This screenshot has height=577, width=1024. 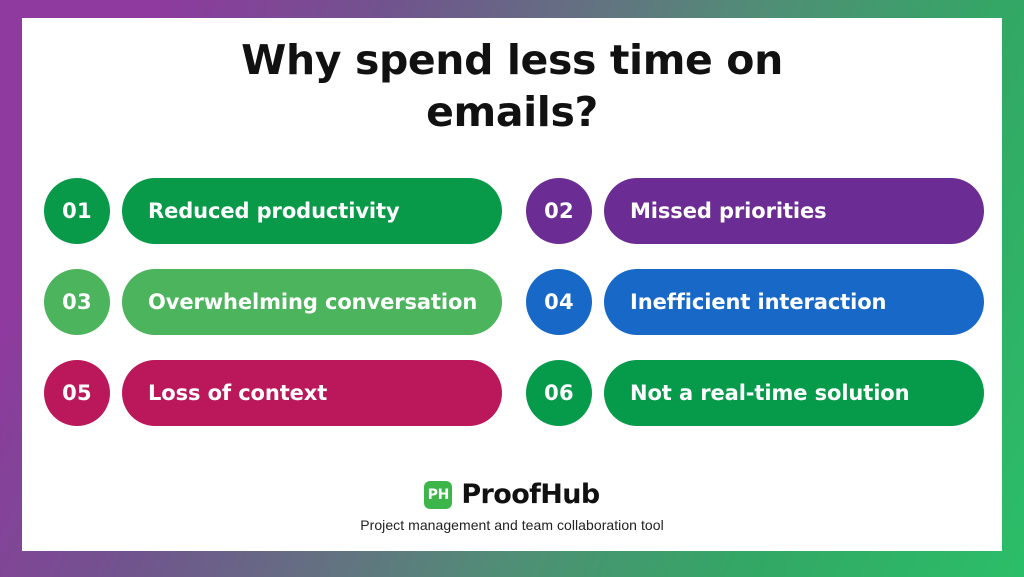 I want to click on list-item: 03 Overwhelming conversation, so click(x=273, y=302).